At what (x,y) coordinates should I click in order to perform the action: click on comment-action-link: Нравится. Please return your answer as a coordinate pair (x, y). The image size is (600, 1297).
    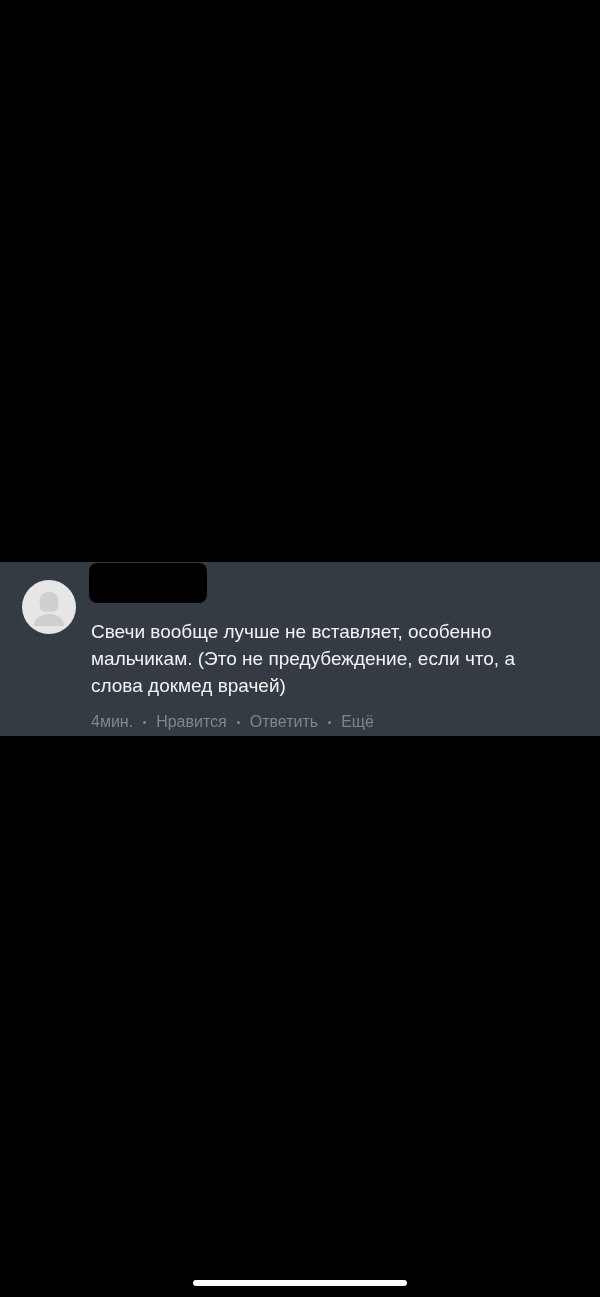
    Looking at the image, I should click on (191, 722).